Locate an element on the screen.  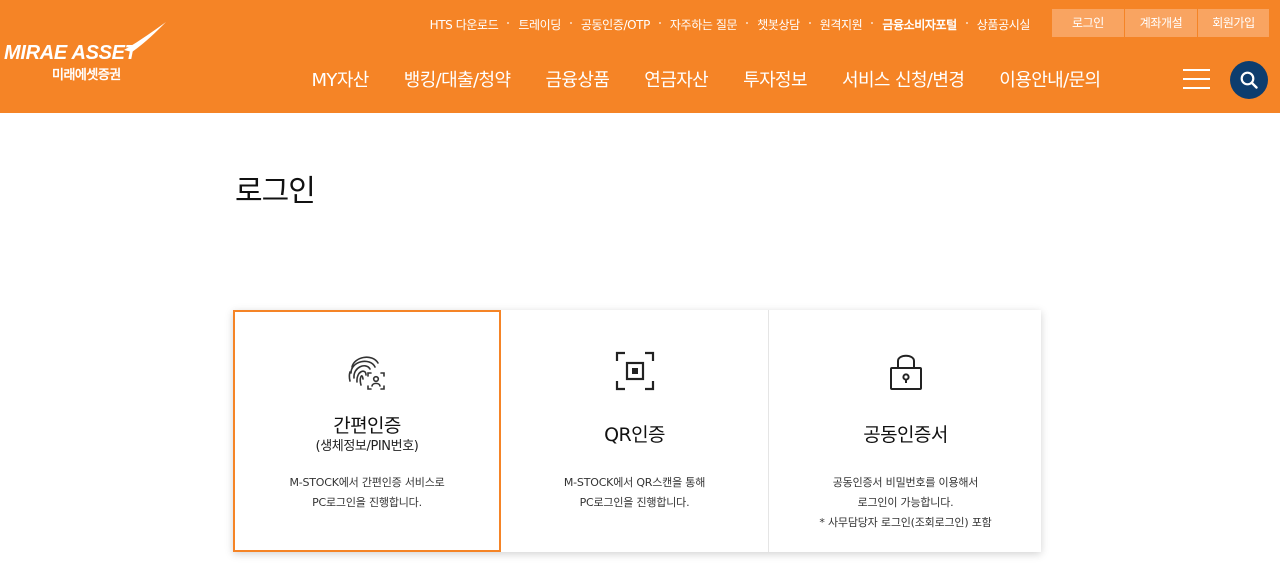
account-buttons: 로그인 계좌개설 회원가입 is located at coordinates (1160, 23).